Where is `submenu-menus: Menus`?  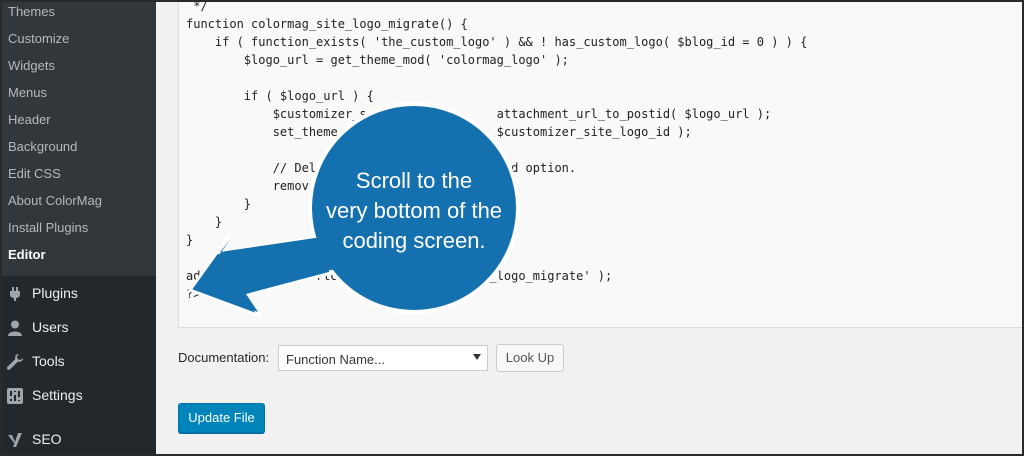 submenu-menus: Menus is located at coordinates (27, 92).